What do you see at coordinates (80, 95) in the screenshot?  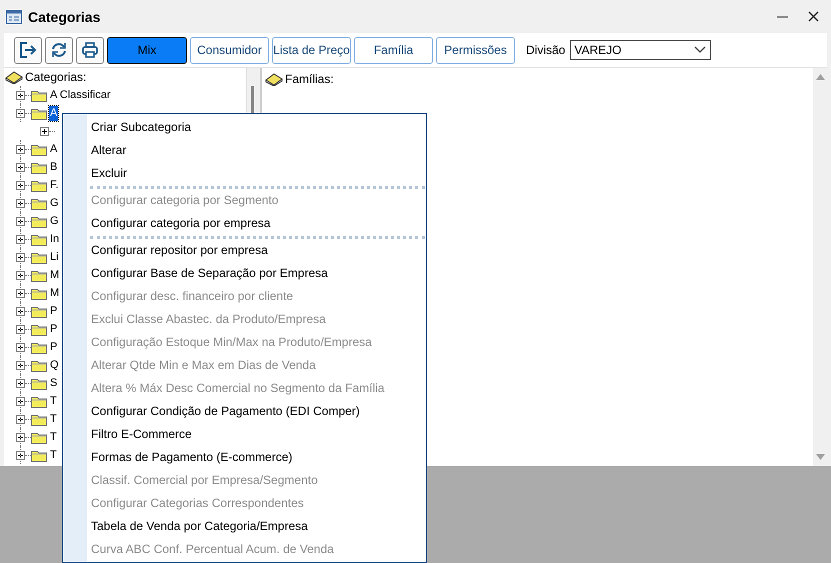 I see `tree-item: A Classificar` at bounding box center [80, 95].